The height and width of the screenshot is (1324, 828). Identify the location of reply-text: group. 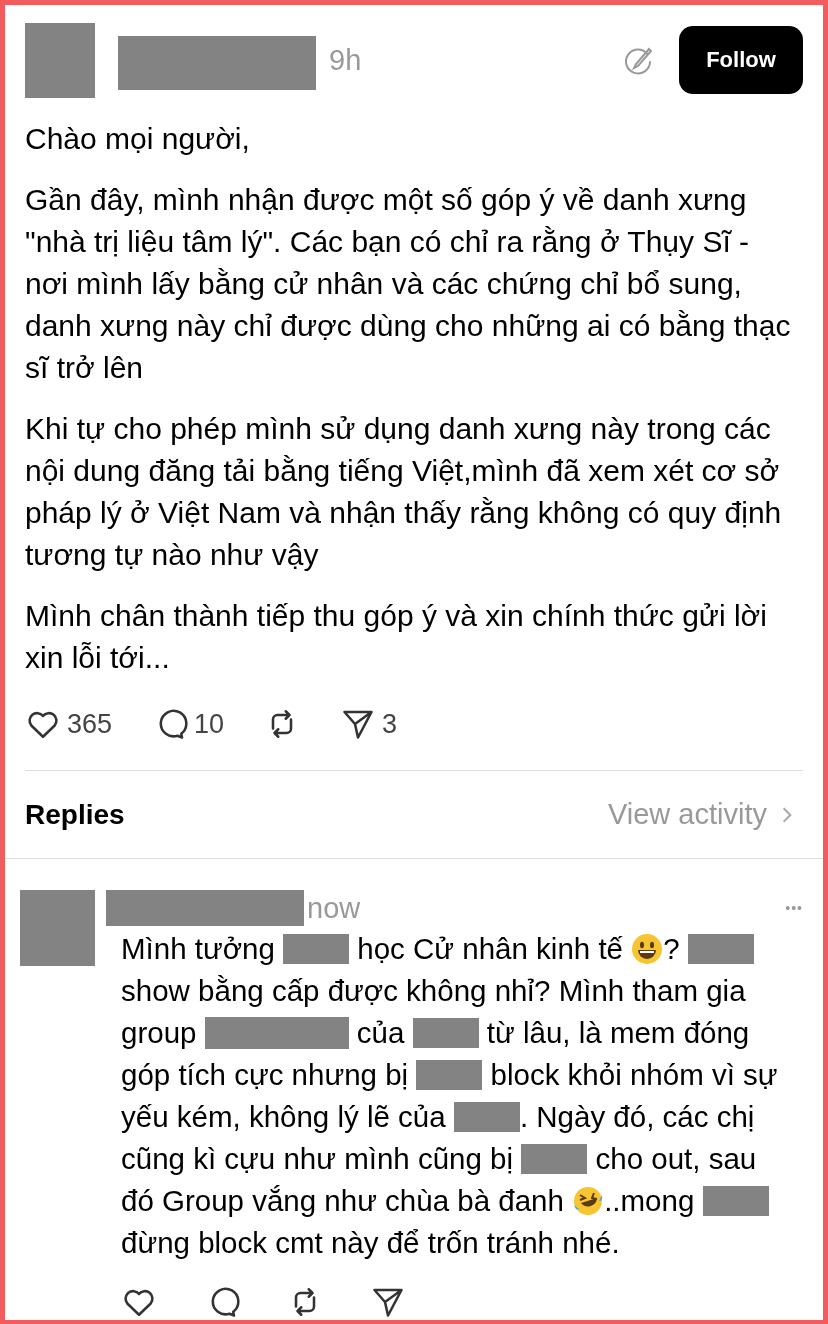
(159, 1033).